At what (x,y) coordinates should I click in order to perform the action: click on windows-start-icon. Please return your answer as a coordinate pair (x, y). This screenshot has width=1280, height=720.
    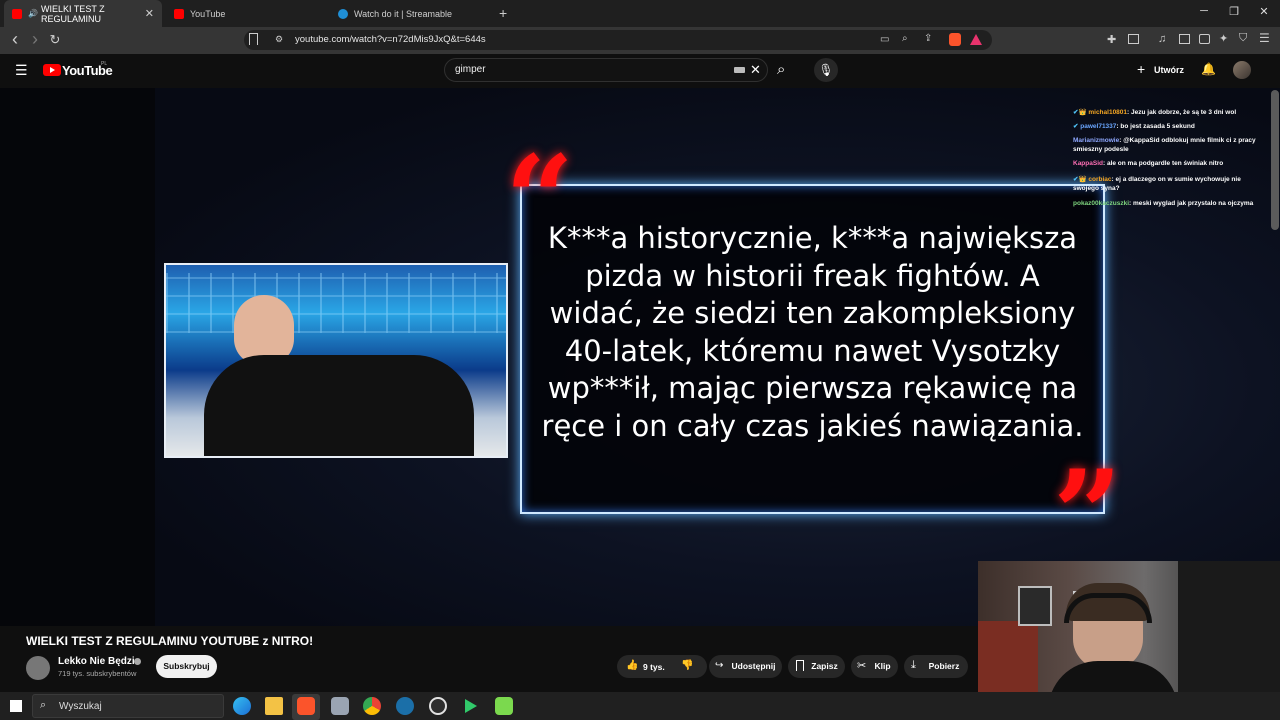
    Looking at the image, I should click on (16, 706).